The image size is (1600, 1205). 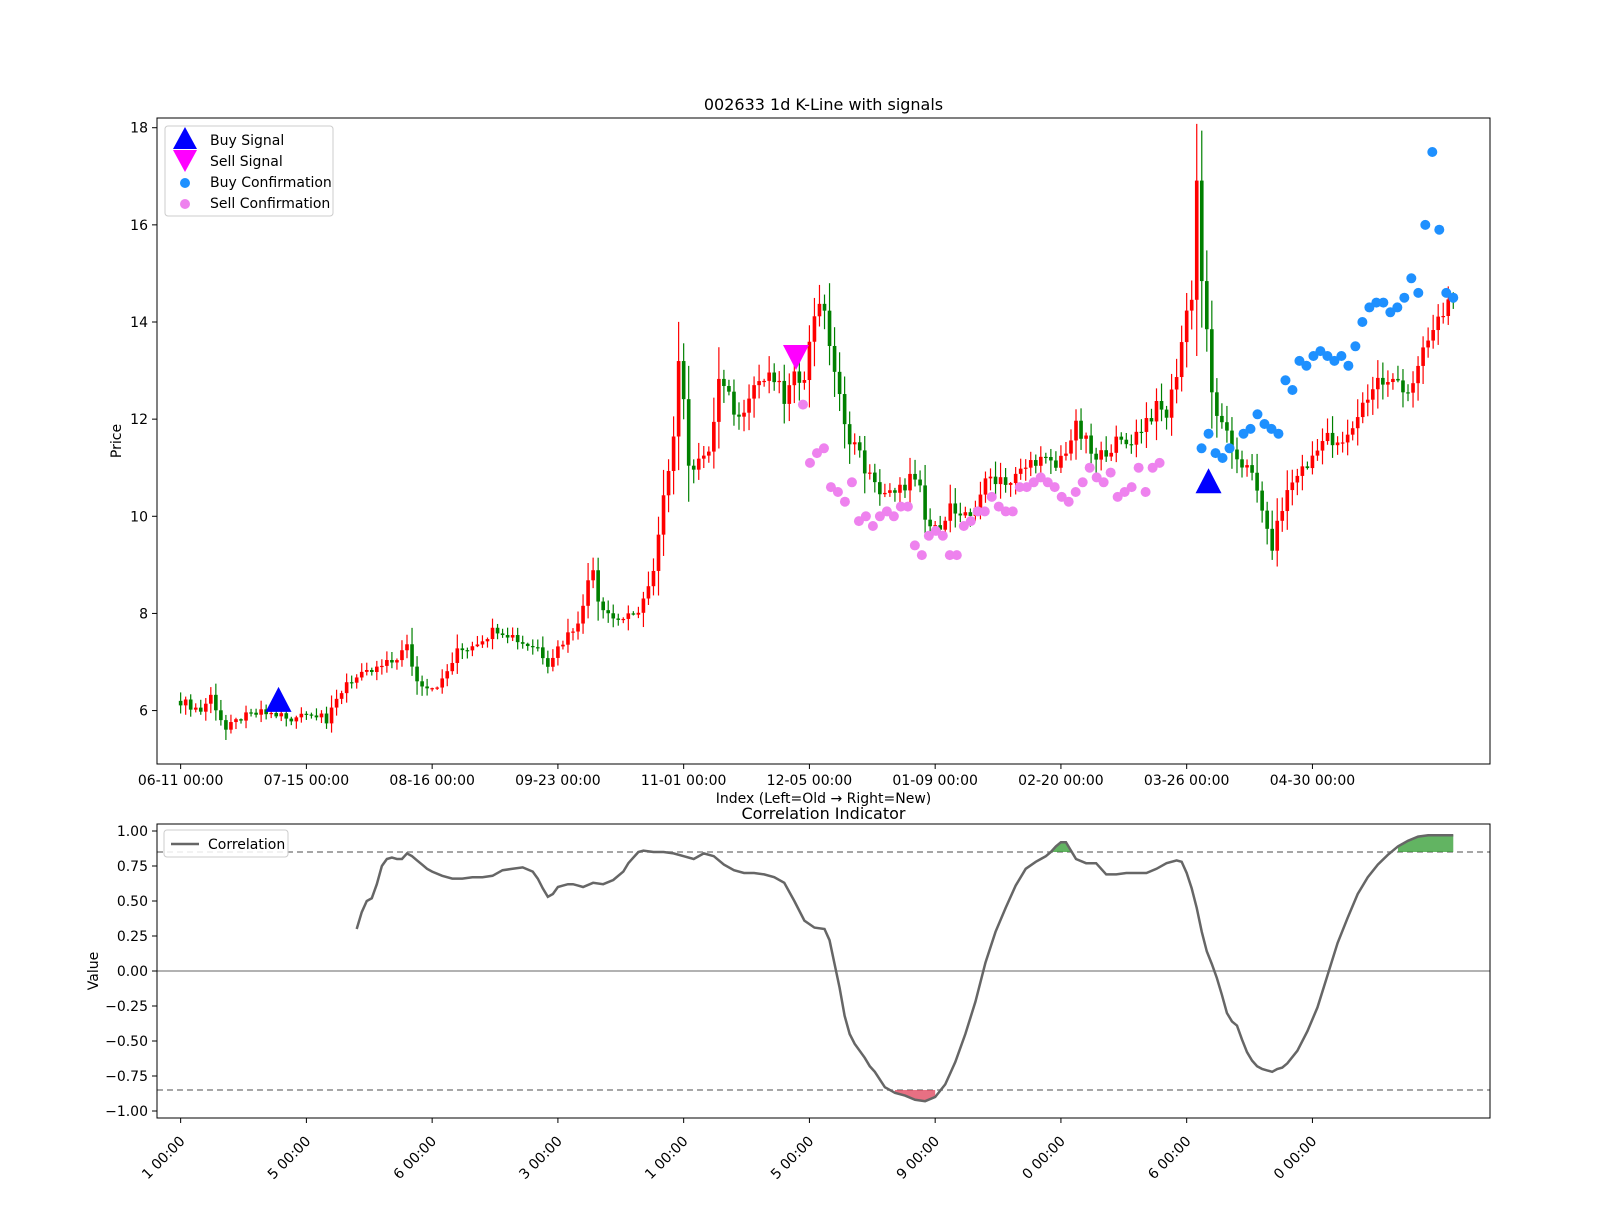 What do you see at coordinates (809, 781) in the screenshot?
I see `x-tick-label: 12-05 00:00` at bounding box center [809, 781].